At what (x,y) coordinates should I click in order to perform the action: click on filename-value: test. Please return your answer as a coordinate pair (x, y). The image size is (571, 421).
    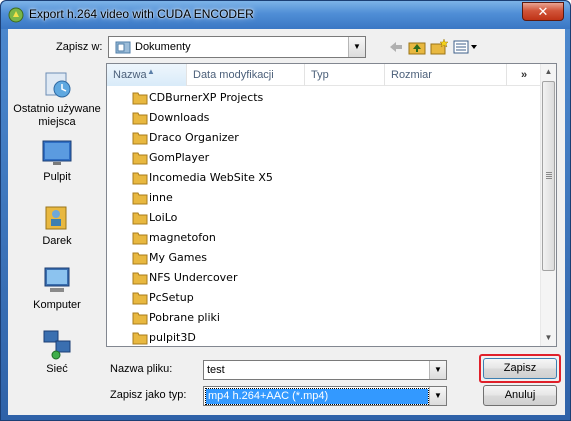
    Looking at the image, I should click on (216, 370).